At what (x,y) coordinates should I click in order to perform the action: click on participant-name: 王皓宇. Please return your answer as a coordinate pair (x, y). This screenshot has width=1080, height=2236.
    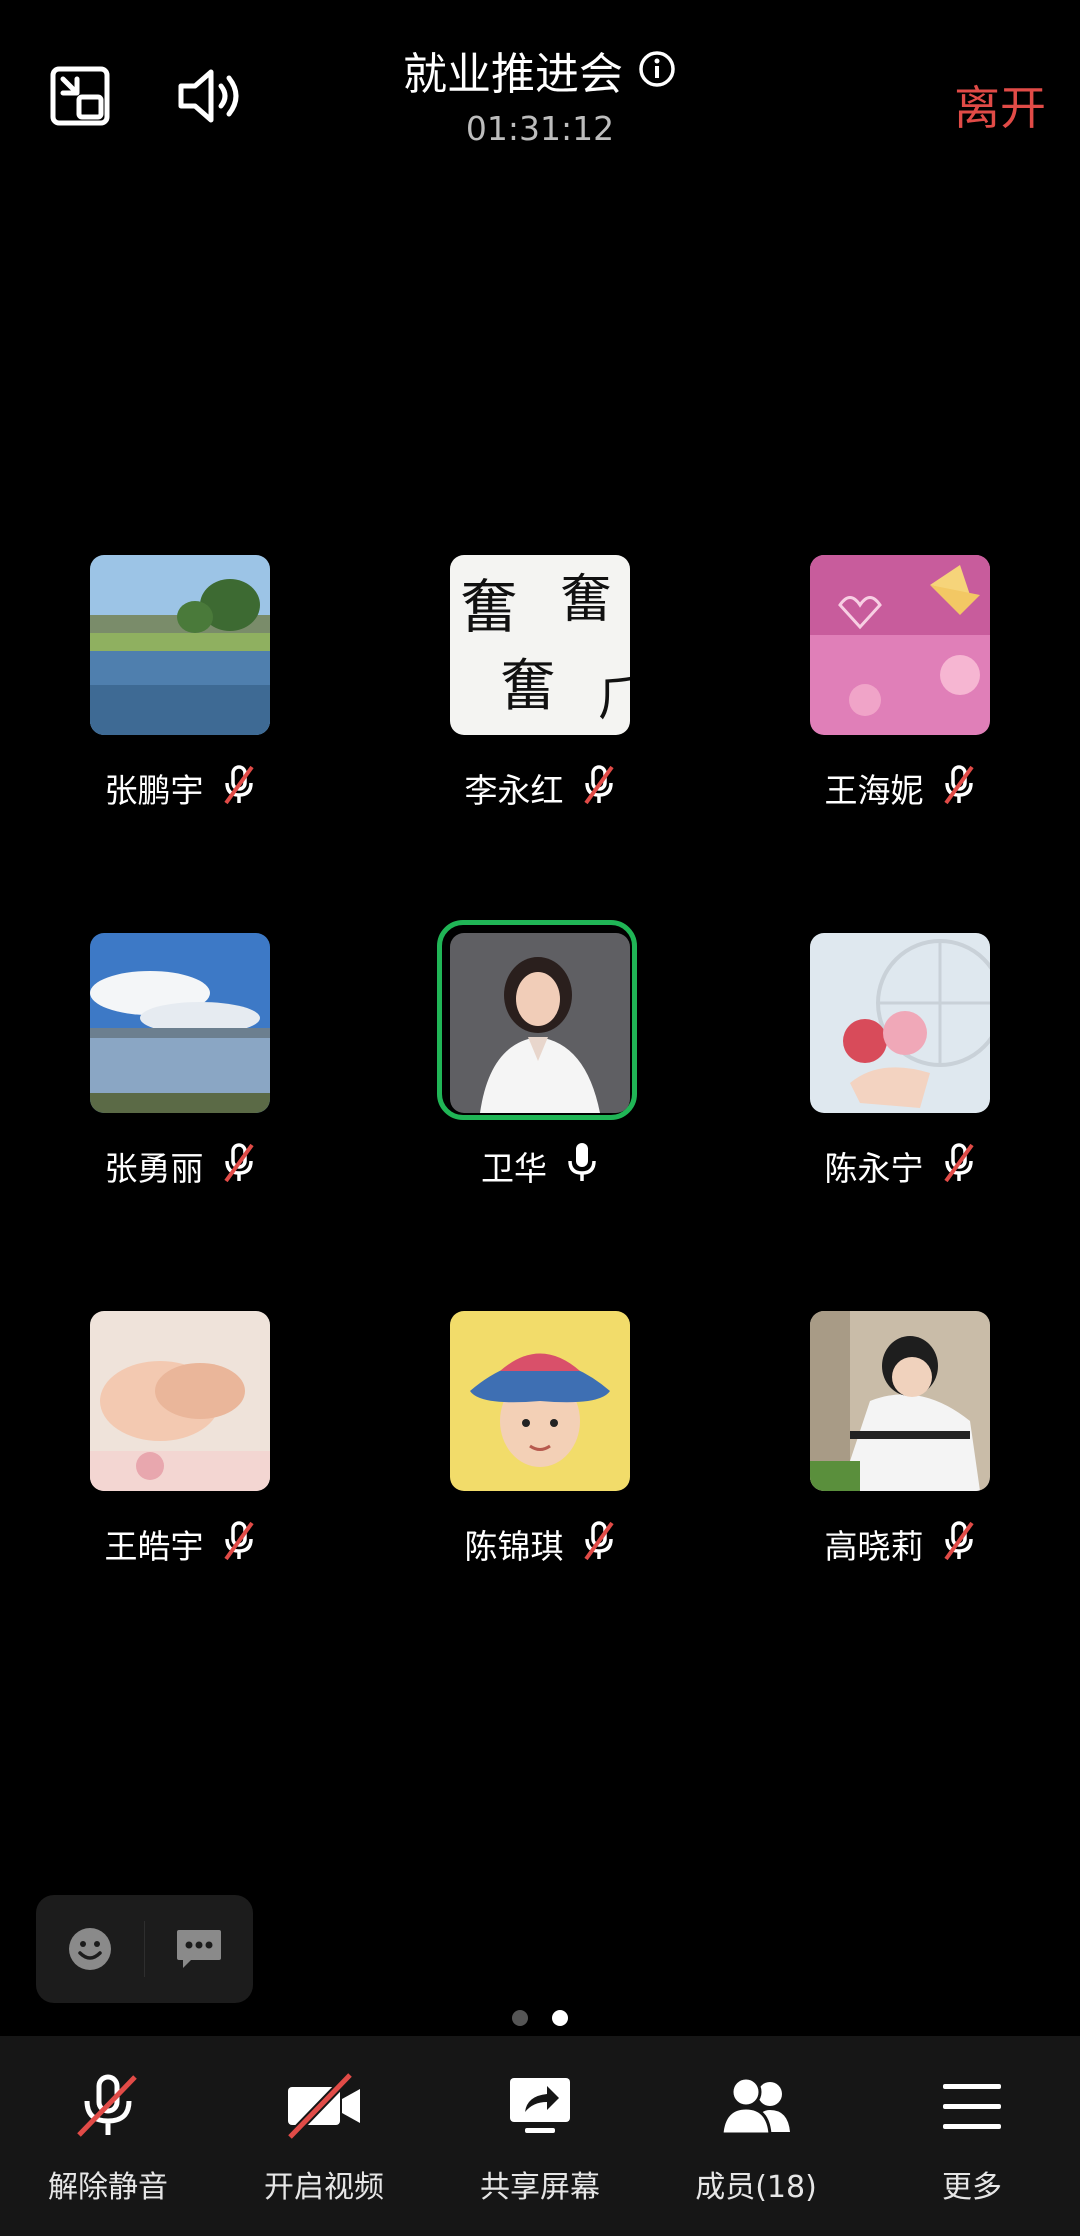
    Looking at the image, I should click on (154, 1546).